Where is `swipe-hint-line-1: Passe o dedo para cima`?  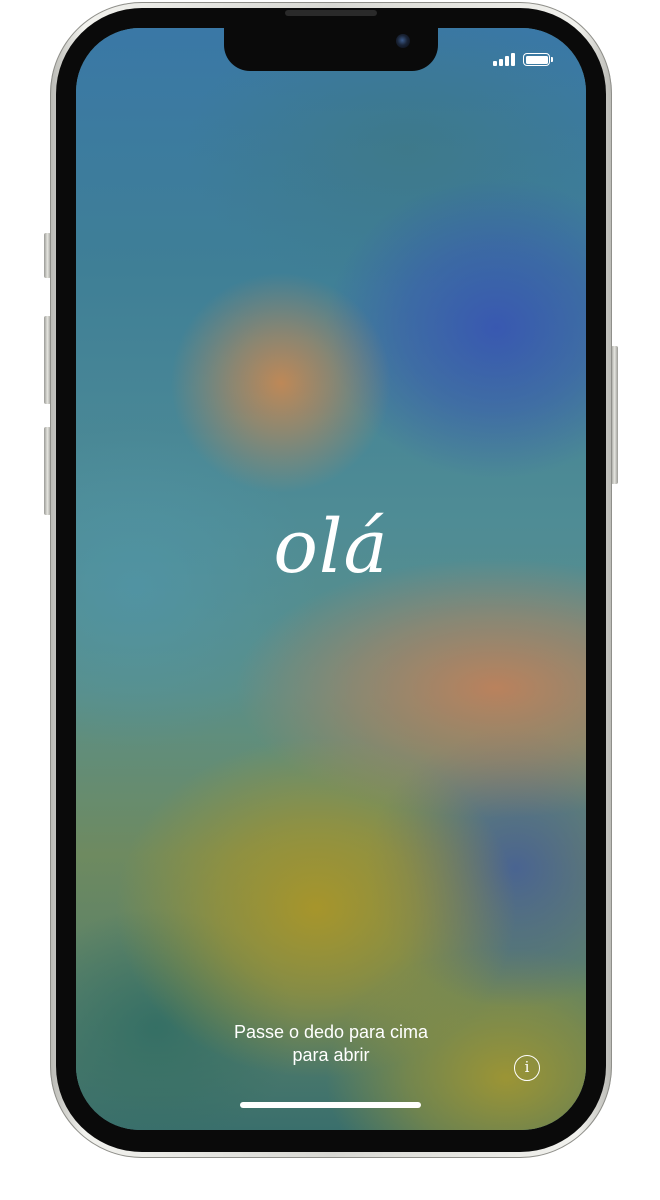
swipe-hint-line-1: Passe o dedo para cima is located at coordinates (331, 1032).